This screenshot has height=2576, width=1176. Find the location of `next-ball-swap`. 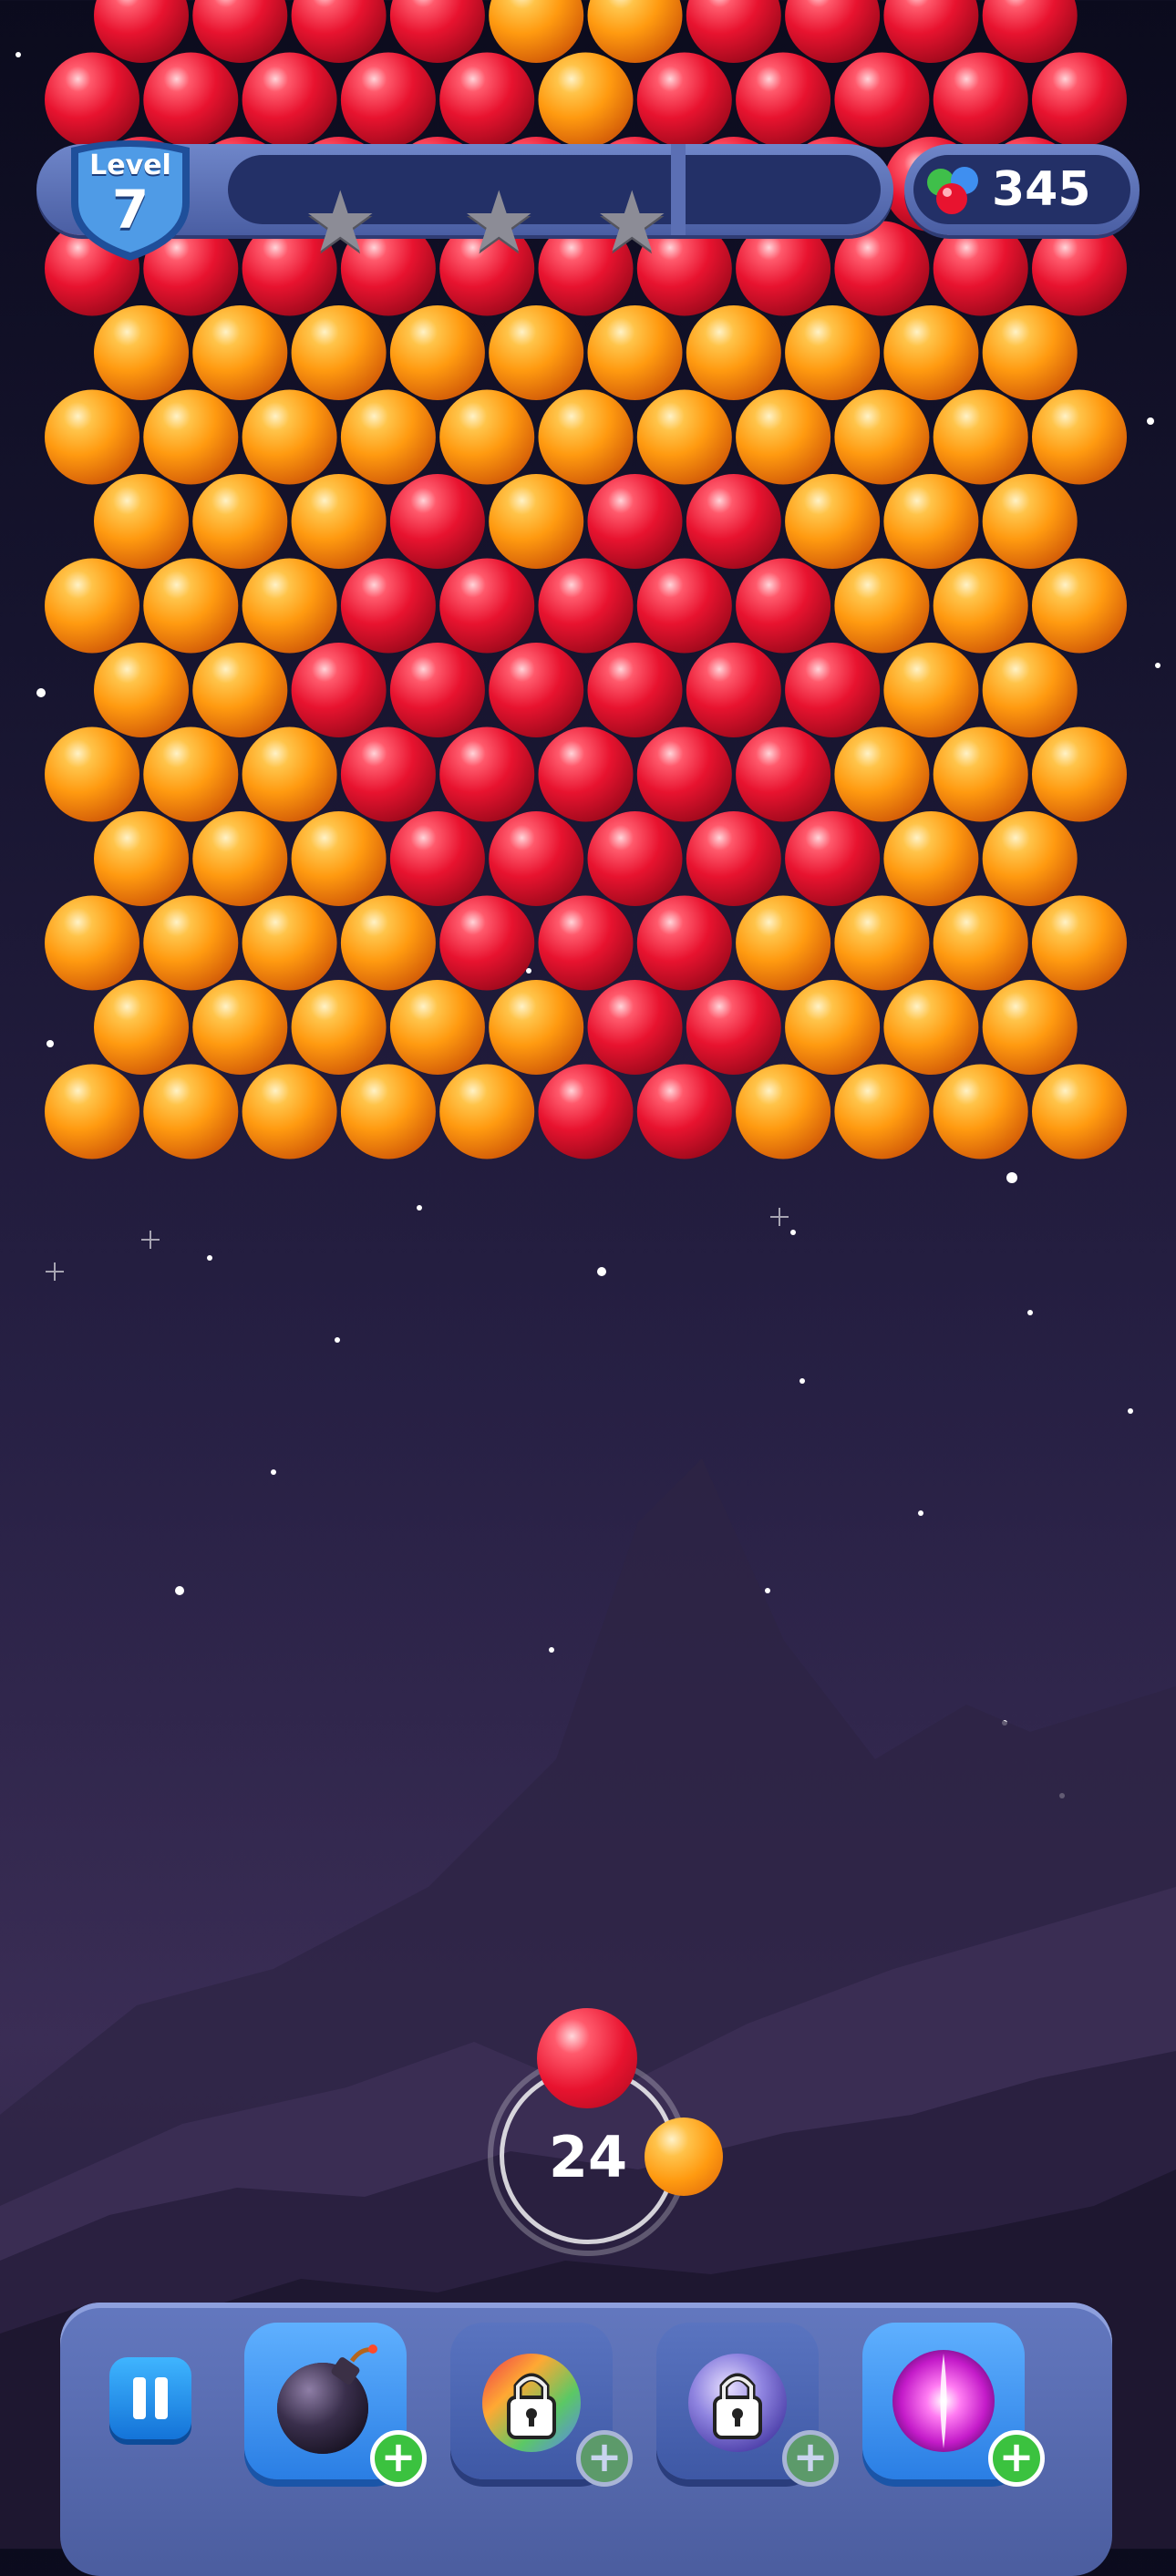

next-ball-swap is located at coordinates (684, 2156).